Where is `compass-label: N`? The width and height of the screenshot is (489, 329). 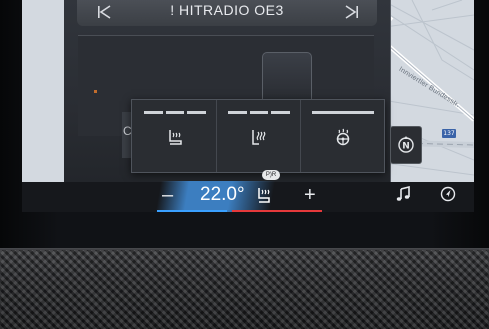
compass-label: N is located at coordinates (406, 147).